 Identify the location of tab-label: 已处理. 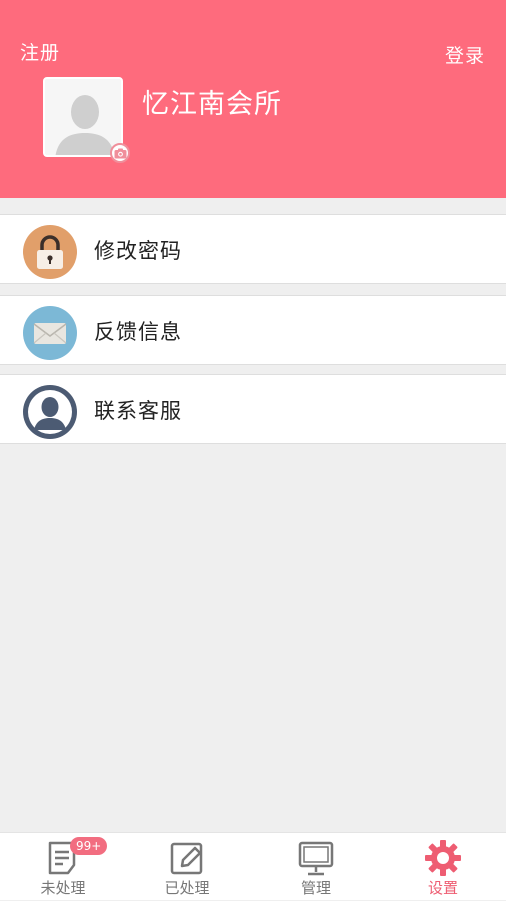
(187, 888).